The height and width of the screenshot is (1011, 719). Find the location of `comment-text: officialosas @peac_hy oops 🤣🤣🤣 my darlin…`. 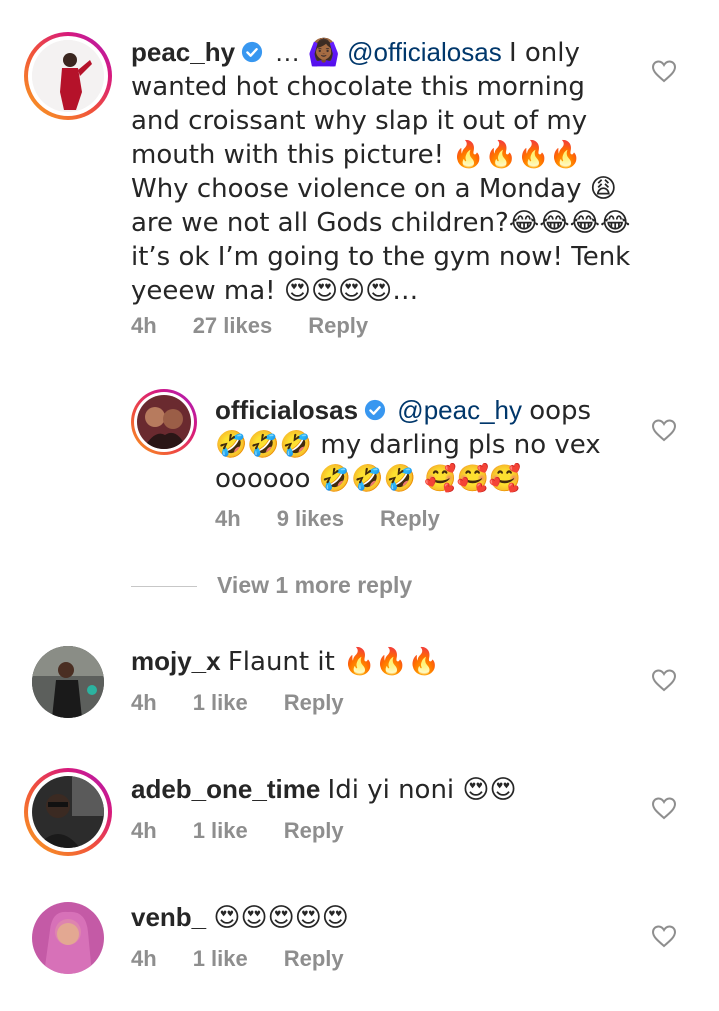

comment-text: officialosas @peac_hy oops 🤣🤣🤣 my darlin… is located at coordinates (420, 445).